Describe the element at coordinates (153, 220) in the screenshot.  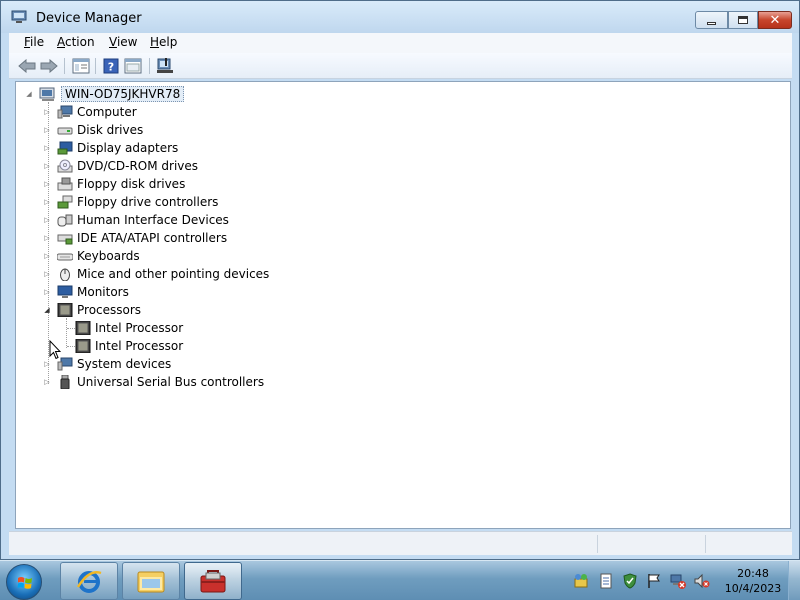
I see `tree-item-label: Human Interface Devices` at that location.